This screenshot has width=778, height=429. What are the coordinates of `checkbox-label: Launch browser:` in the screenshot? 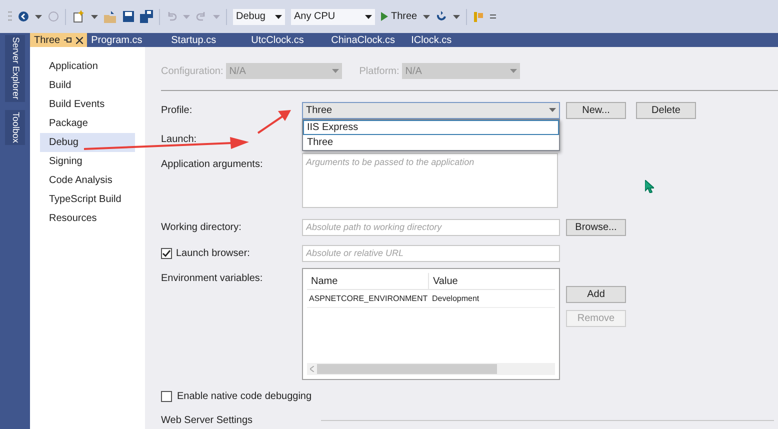 It's located at (213, 253).